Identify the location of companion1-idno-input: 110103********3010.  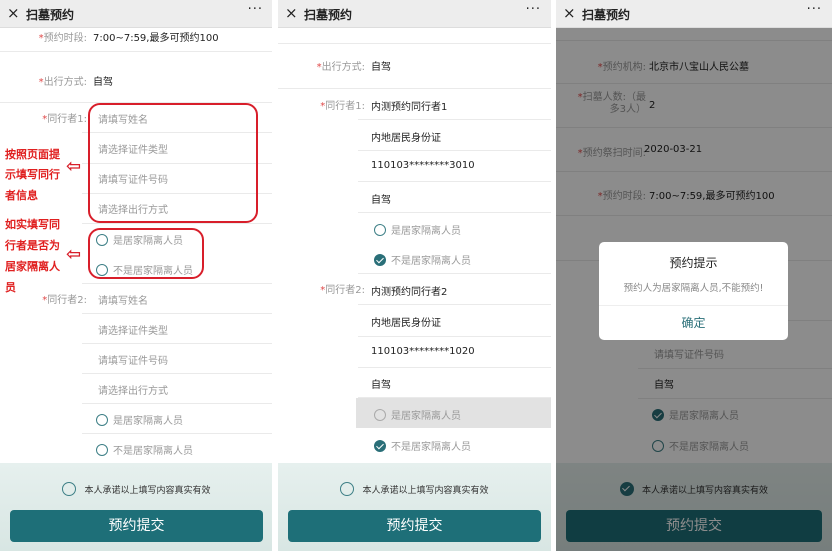
(423, 165).